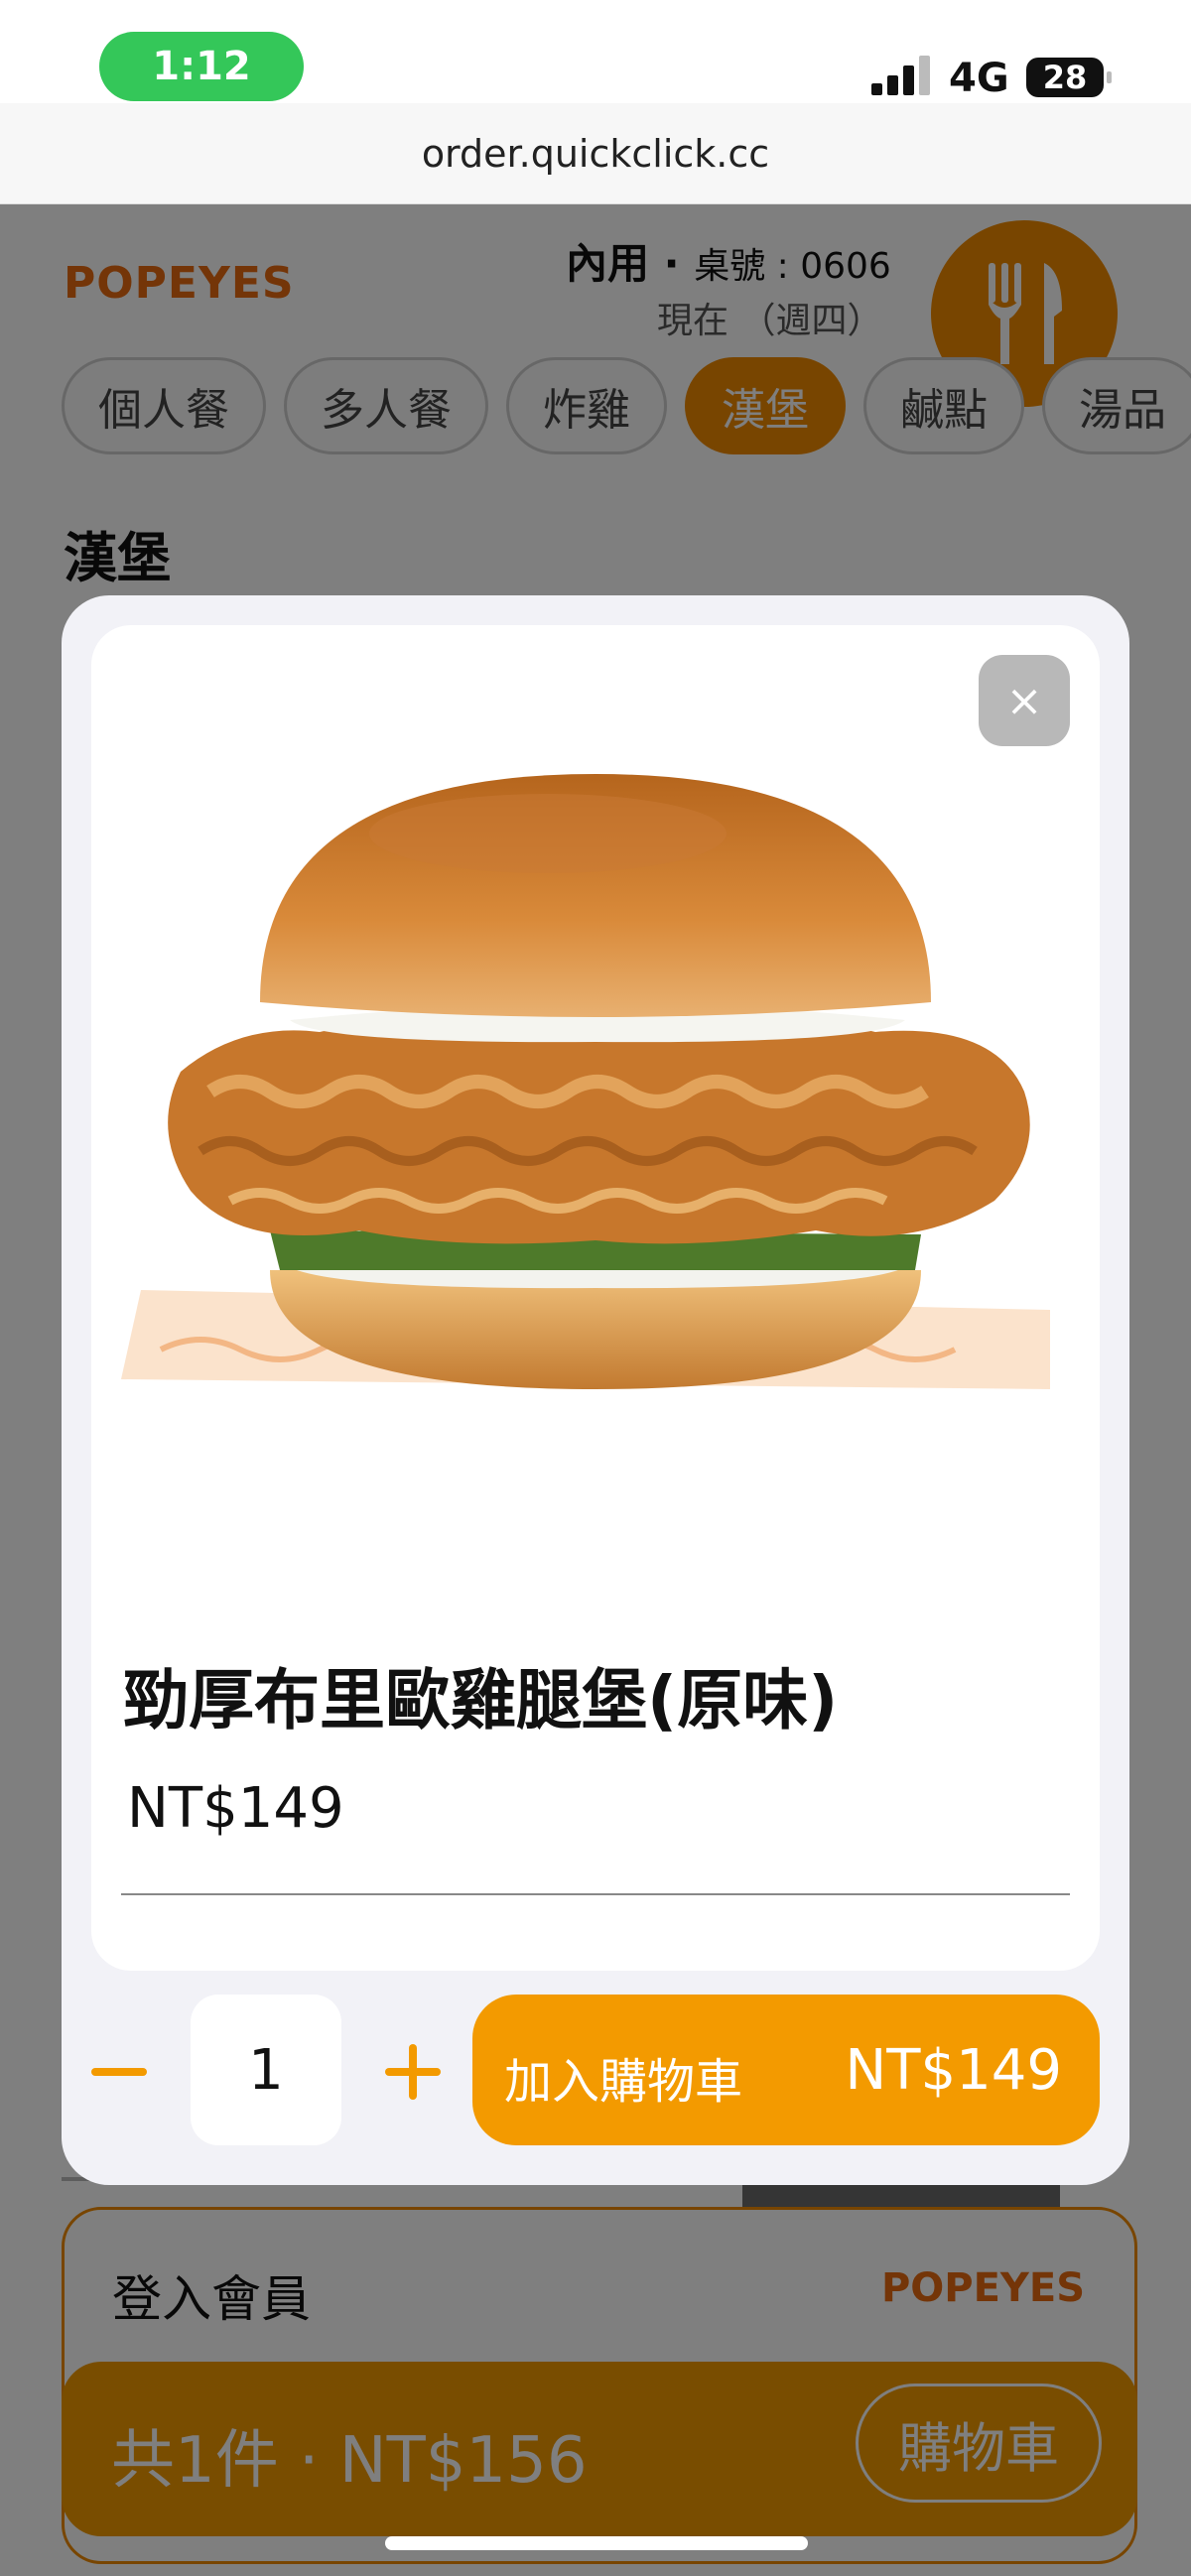  What do you see at coordinates (597, 2543) in the screenshot?
I see `home-indicator` at bounding box center [597, 2543].